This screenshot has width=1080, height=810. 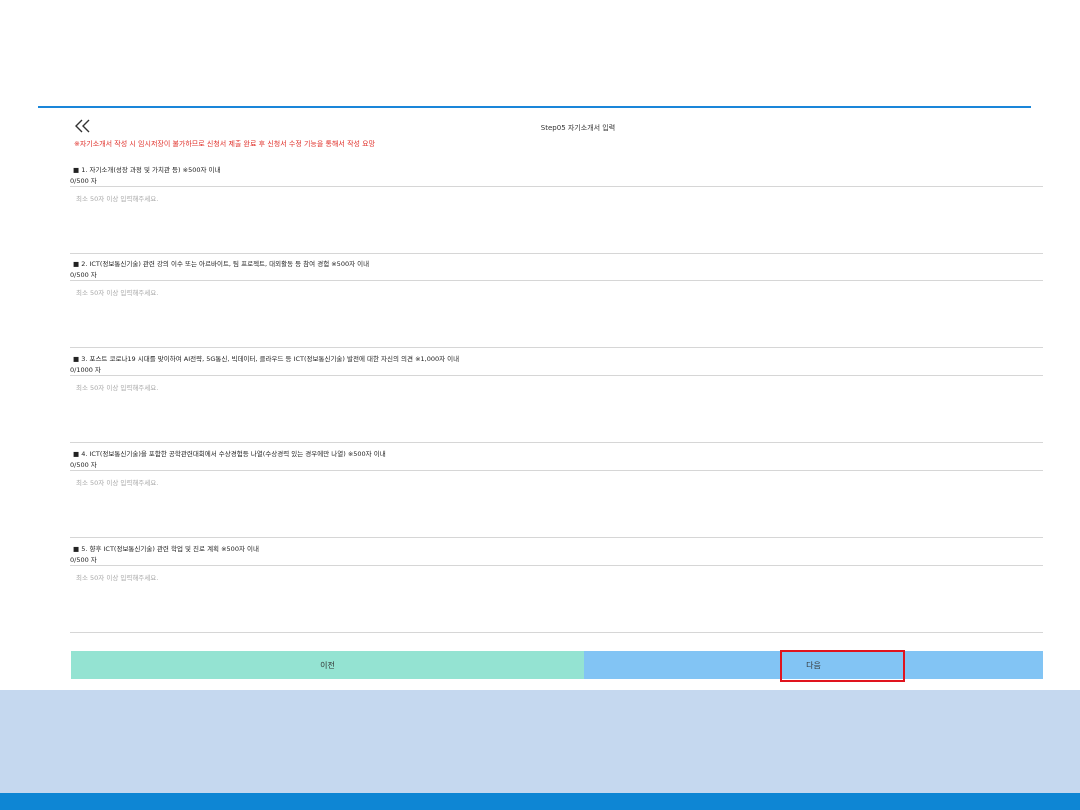 What do you see at coordinates (85, 370) in the screenshot?
I see `char-counter: 0/1000 자` at bounding box center [85, 370].